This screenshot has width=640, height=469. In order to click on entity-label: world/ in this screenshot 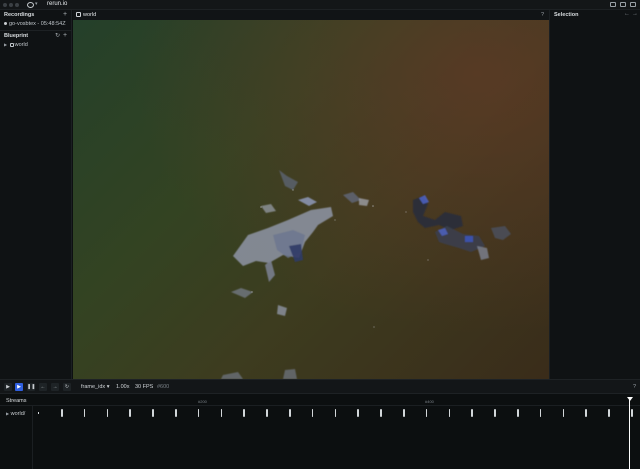, I will do `click(18, 414)`.